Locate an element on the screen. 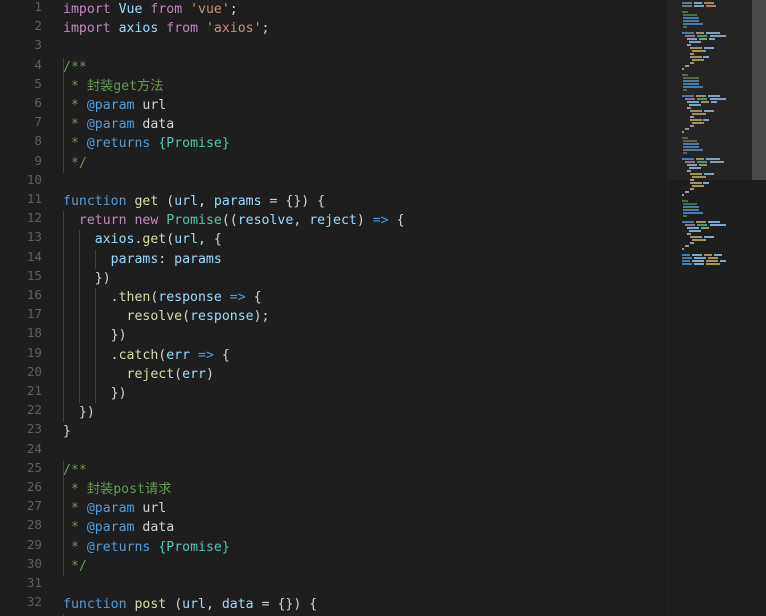  line-number: 33 is located at coordinates (21, 613).